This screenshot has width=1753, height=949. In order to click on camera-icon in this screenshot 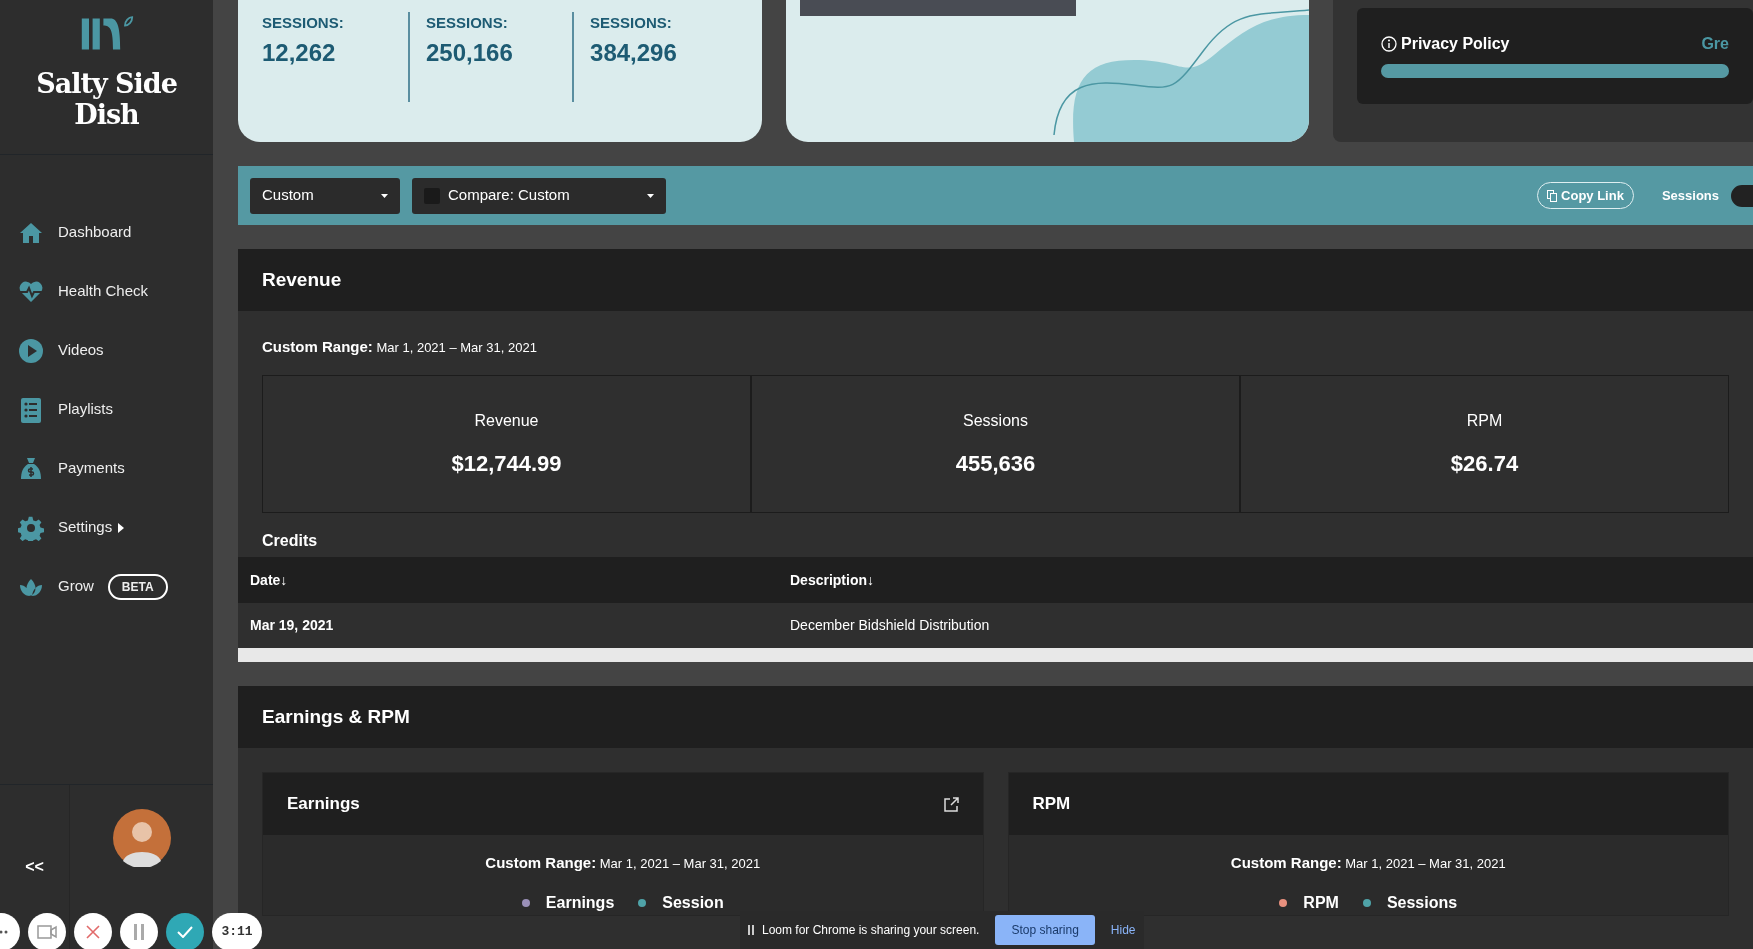, I will do `click(47, 932)`.